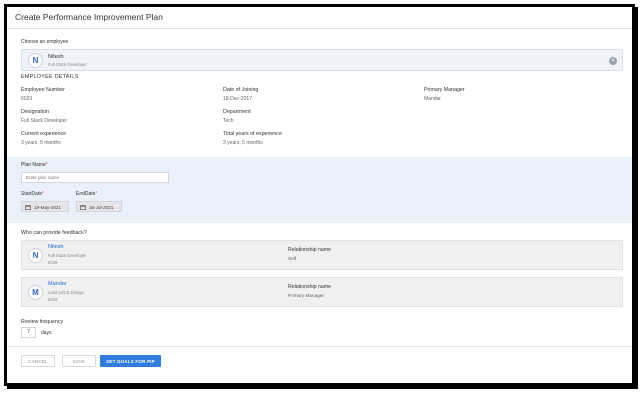 The height and width of the screenshot is (394, 644). What do you see at coordinates (319, 18) in the screenshot?
I see `dialog-title: Create Performance Improvement Plan` at bounding box center [319, 18].